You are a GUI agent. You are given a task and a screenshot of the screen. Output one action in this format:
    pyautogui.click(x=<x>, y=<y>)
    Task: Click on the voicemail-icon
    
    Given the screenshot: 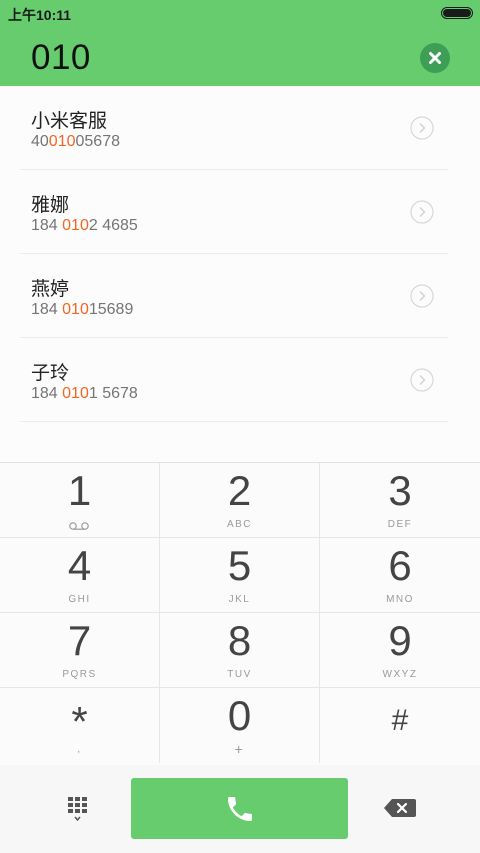 What is the action you would take?
    pyautogui.click(x=79, y=526)
    